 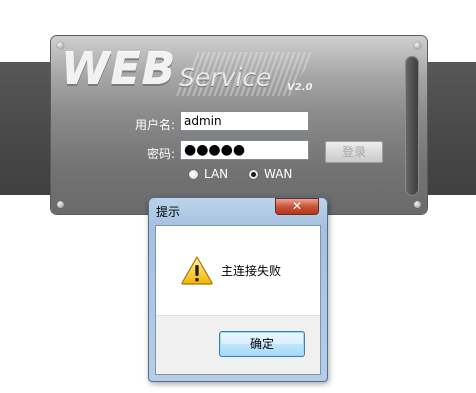 What do you see at coordinates (300, 87) in the screenshot?
I see `logo-version-text: V2.0` at bounding box center [300, 87].